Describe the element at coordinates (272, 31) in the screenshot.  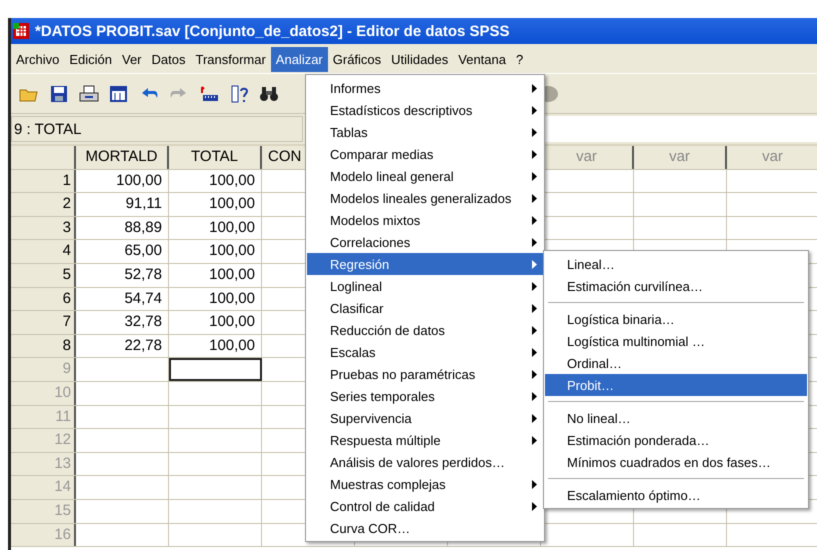
I see `window-title: *DATOS PROBIT.sav [Conjunto_de_datos2] - Editor de datos SPSS` at that location.